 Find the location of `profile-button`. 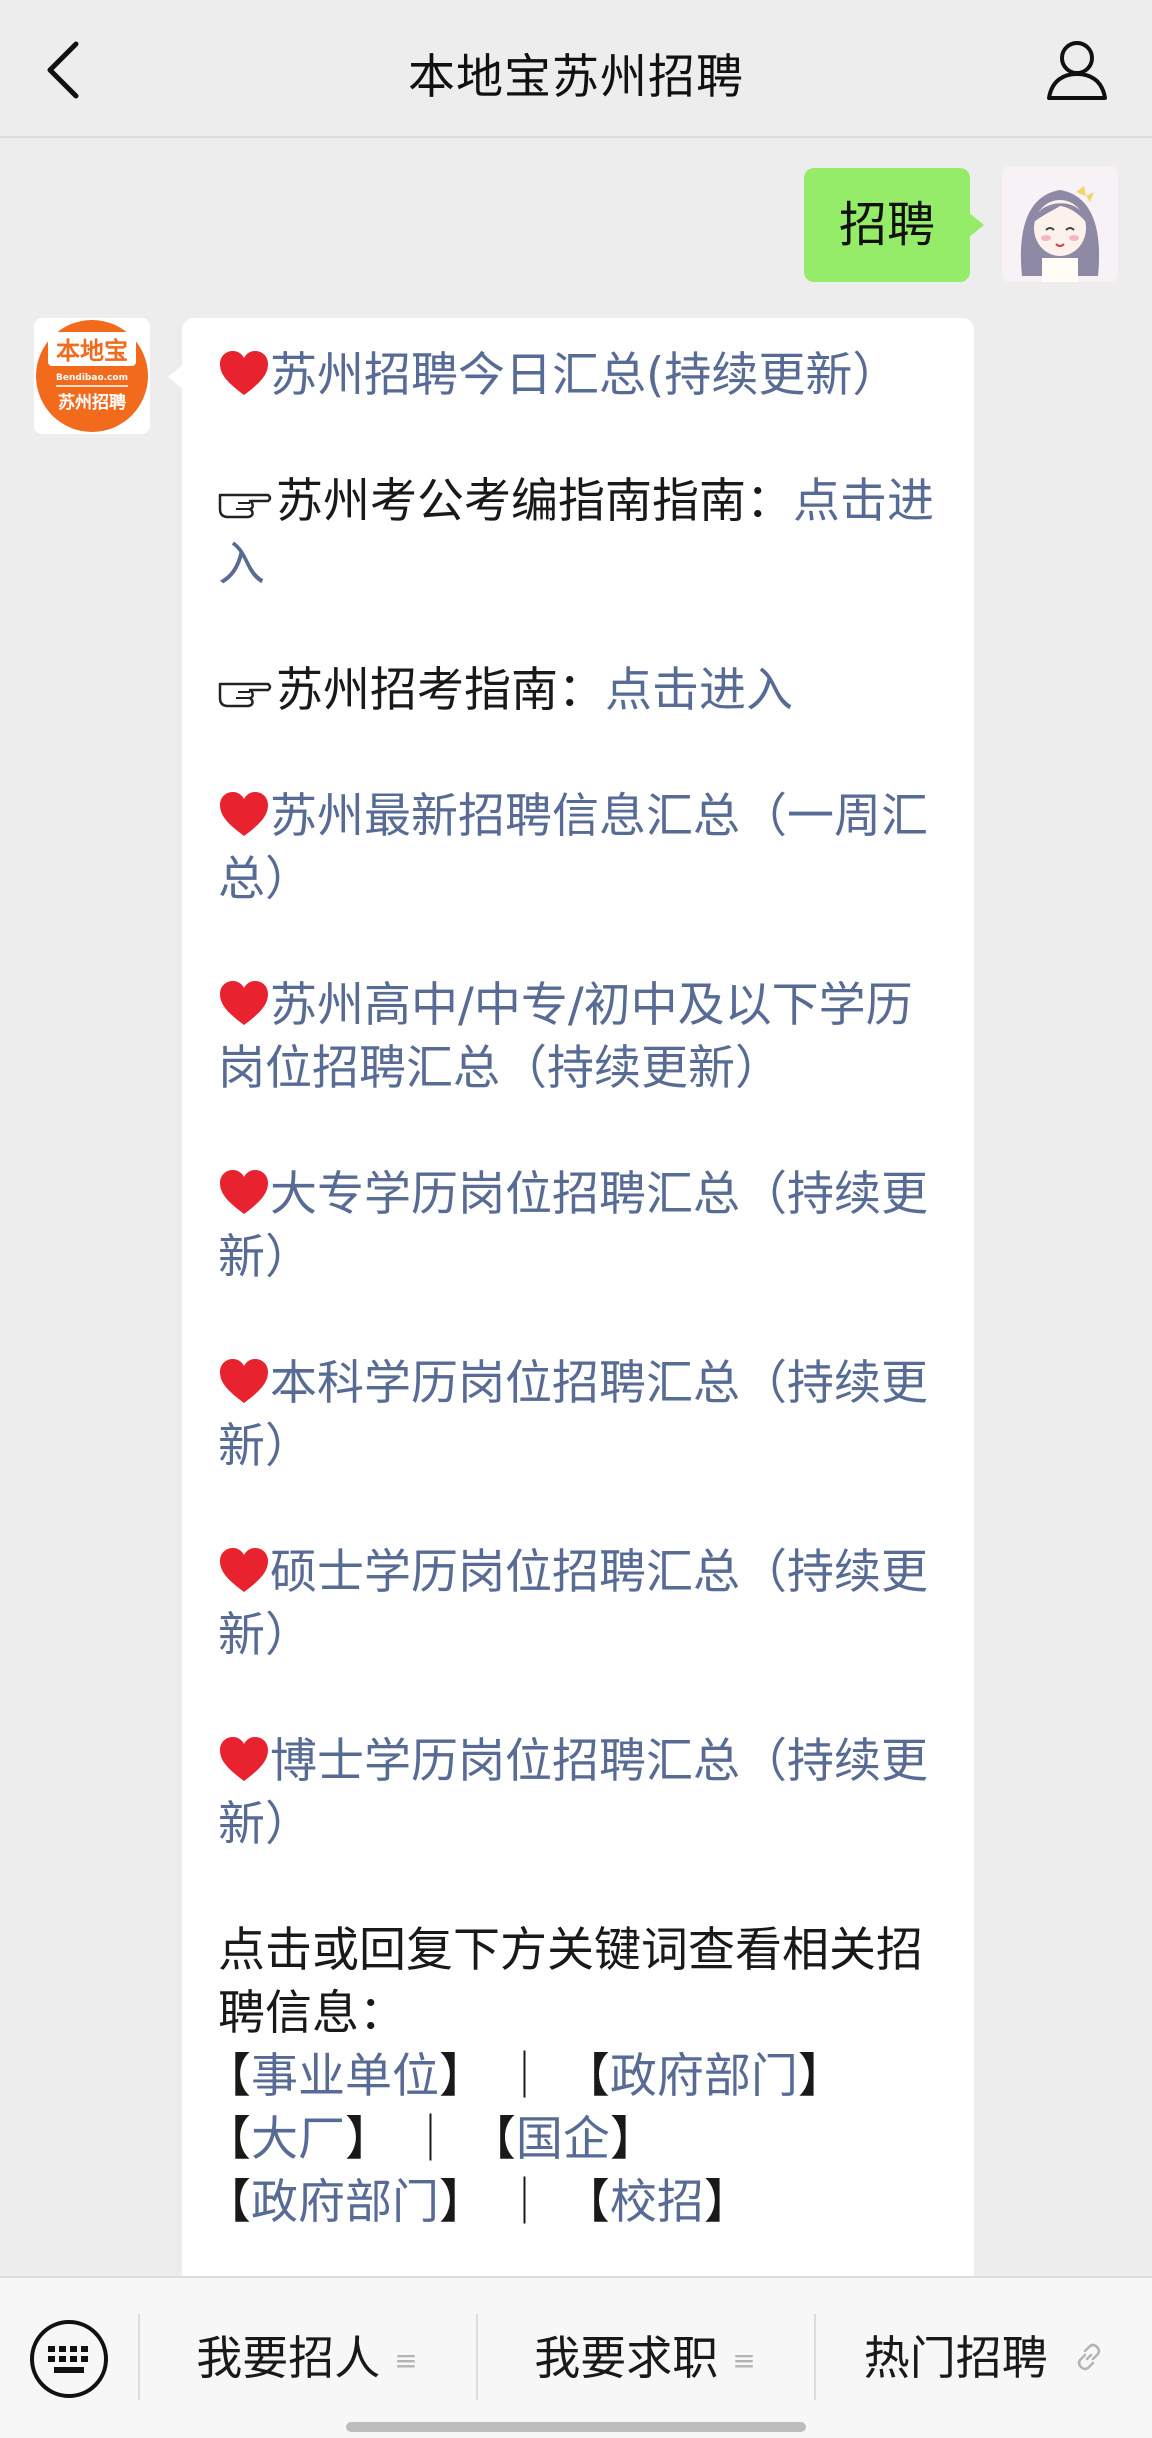

profile-button is located at coordinates (1077, 69).